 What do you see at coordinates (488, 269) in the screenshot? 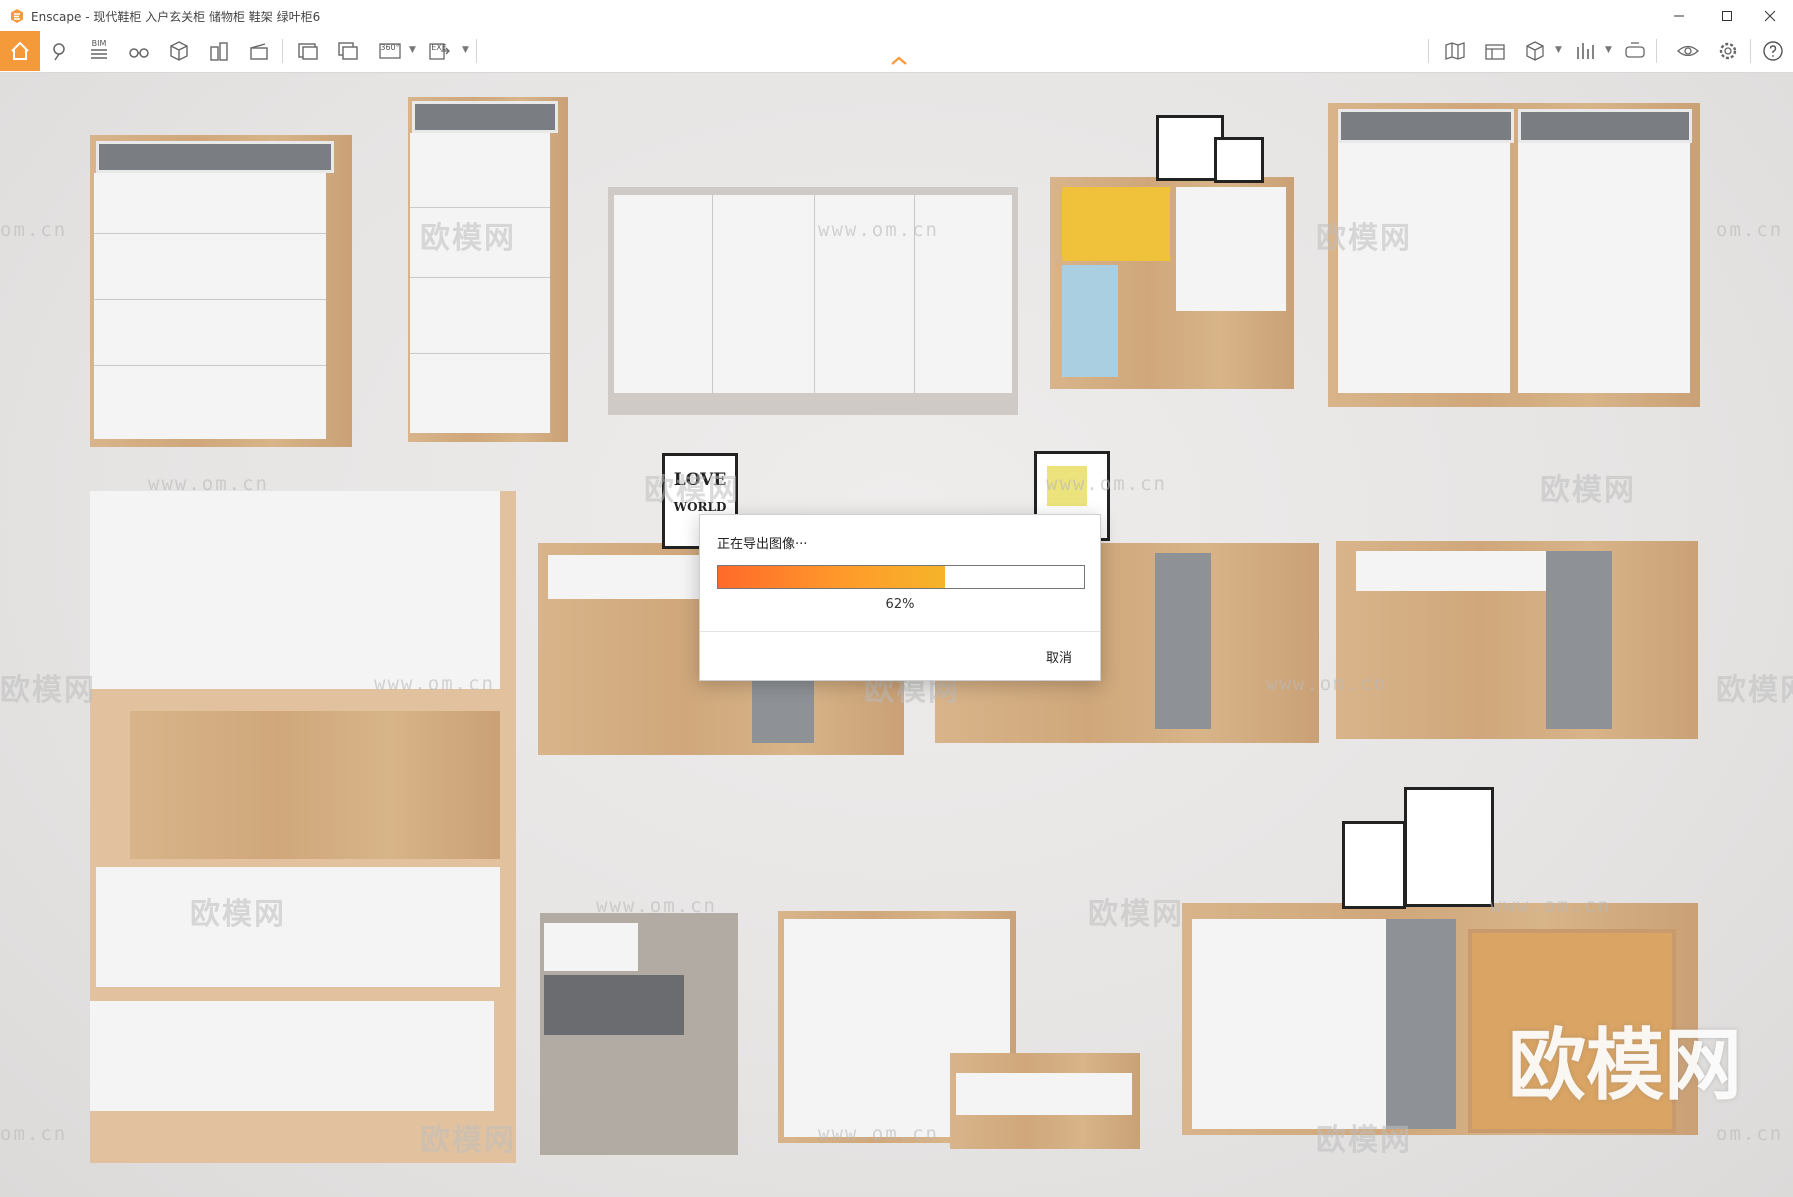
I see `cabinet-narrow-tower` at bounding box center [488, 269].